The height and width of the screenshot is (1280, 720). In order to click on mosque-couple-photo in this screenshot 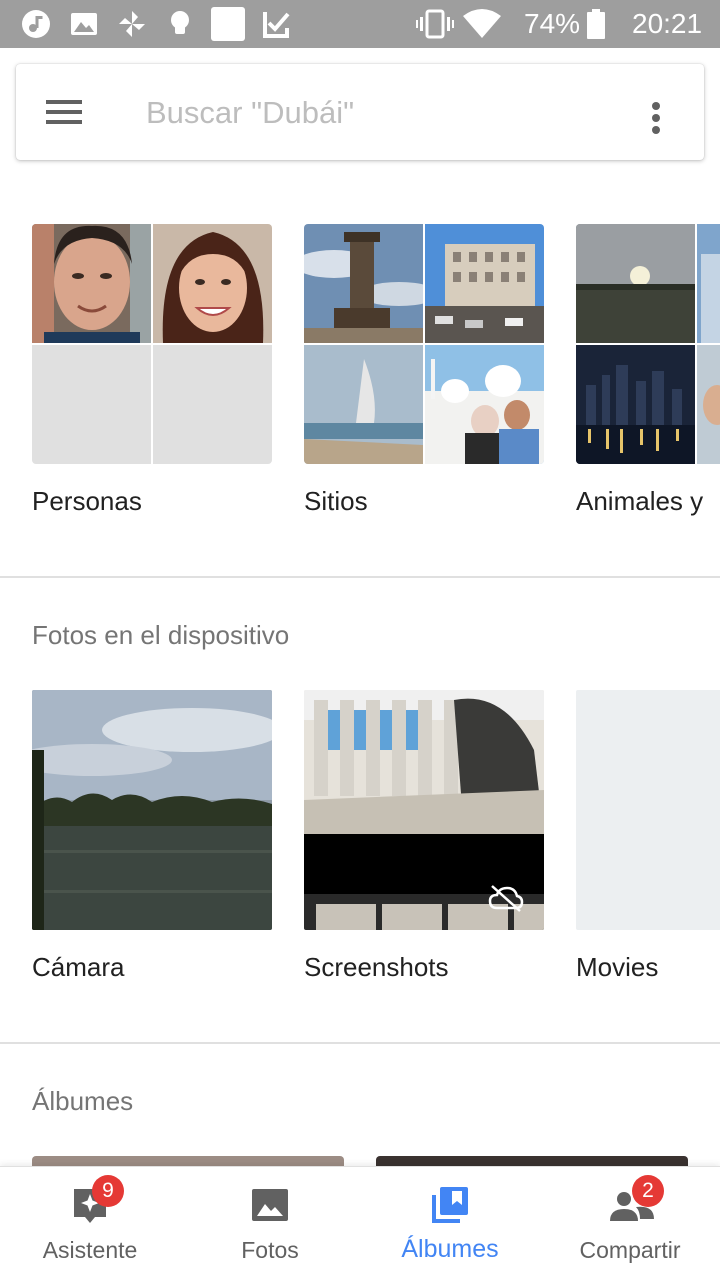, I will do `click(484, 404)`.